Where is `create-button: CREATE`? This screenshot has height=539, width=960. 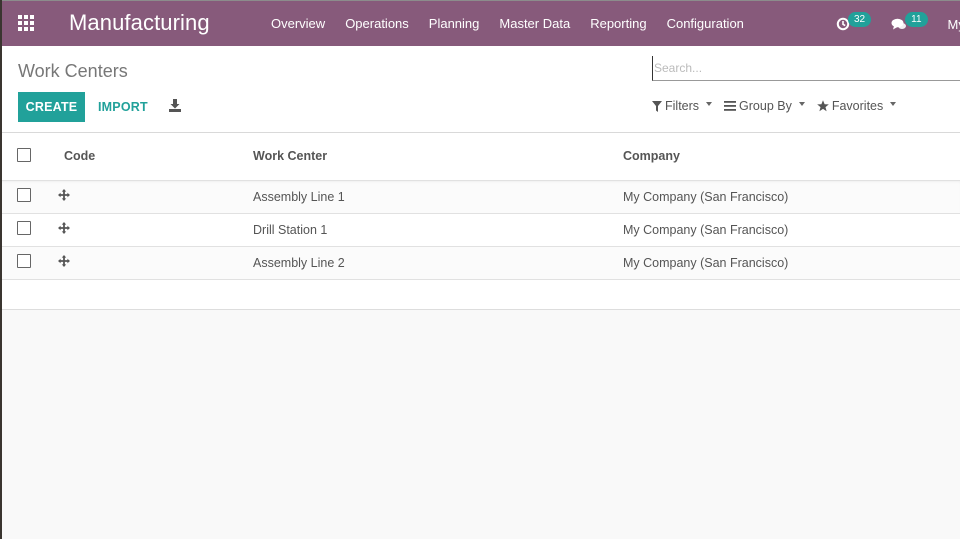 create-button: CREATE is located at coordinates (51, 107).